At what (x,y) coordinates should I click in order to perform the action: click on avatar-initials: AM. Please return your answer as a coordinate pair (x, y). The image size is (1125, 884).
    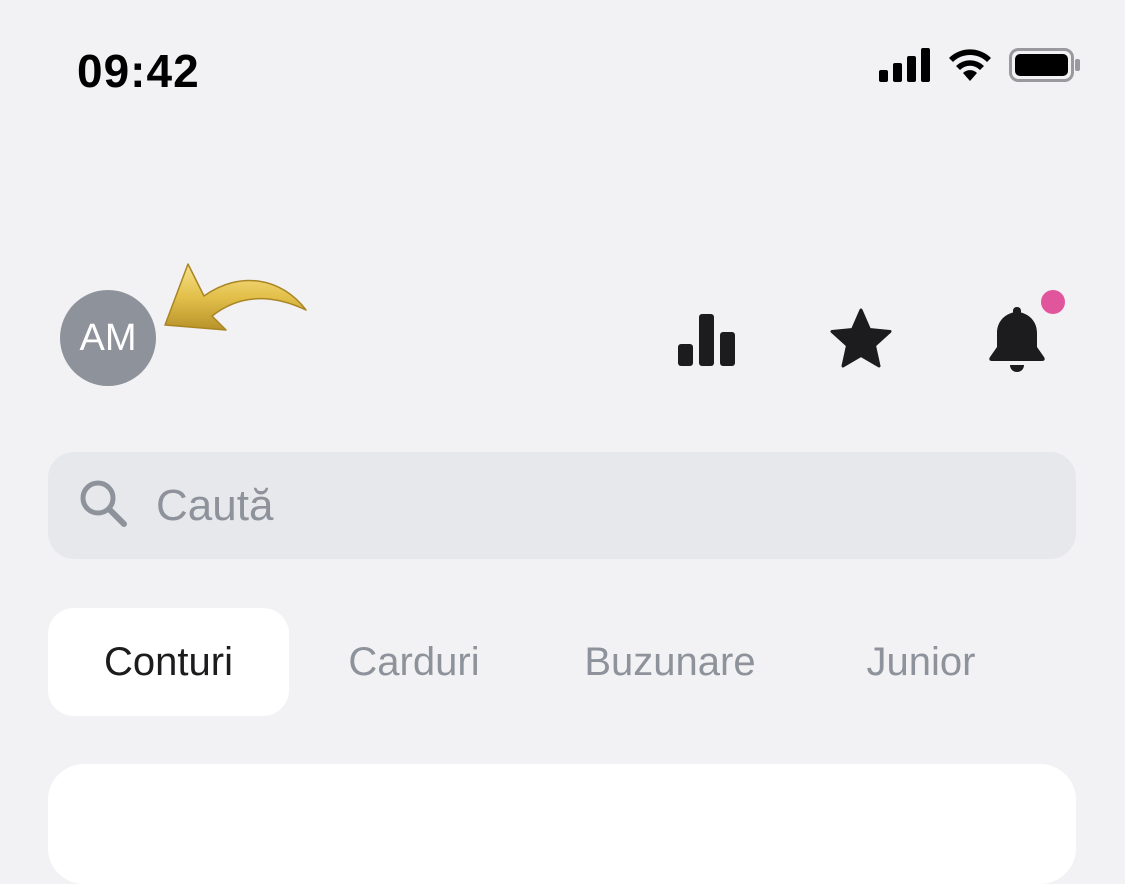
    Looking at the image, I should click on (108, 337).